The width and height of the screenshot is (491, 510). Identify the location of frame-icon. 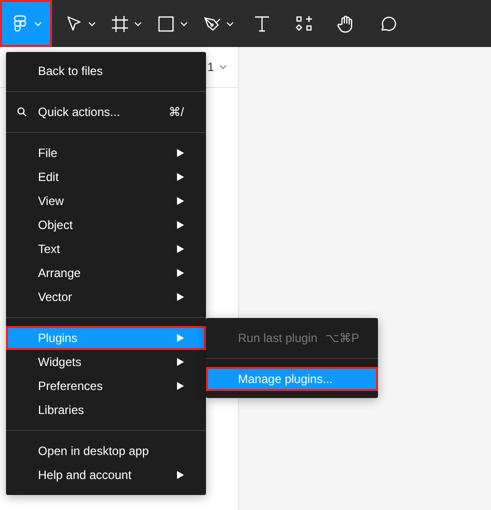
(120, 24).